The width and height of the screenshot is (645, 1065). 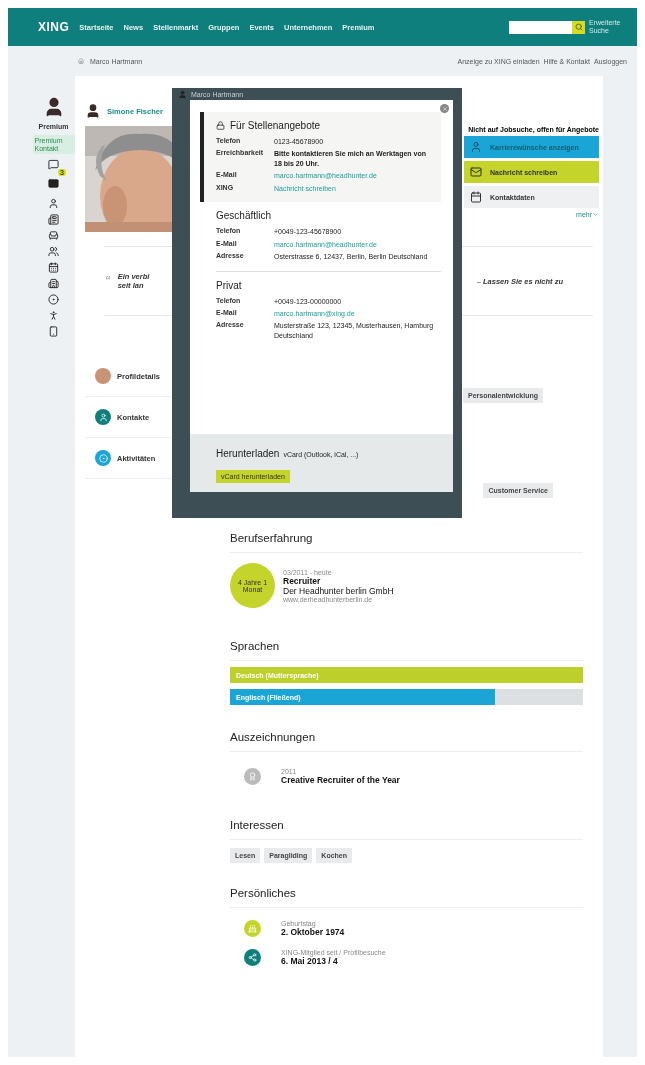 I want to click on info-value: 6. Mai 2013 / 4, so click(x=310, y=961).